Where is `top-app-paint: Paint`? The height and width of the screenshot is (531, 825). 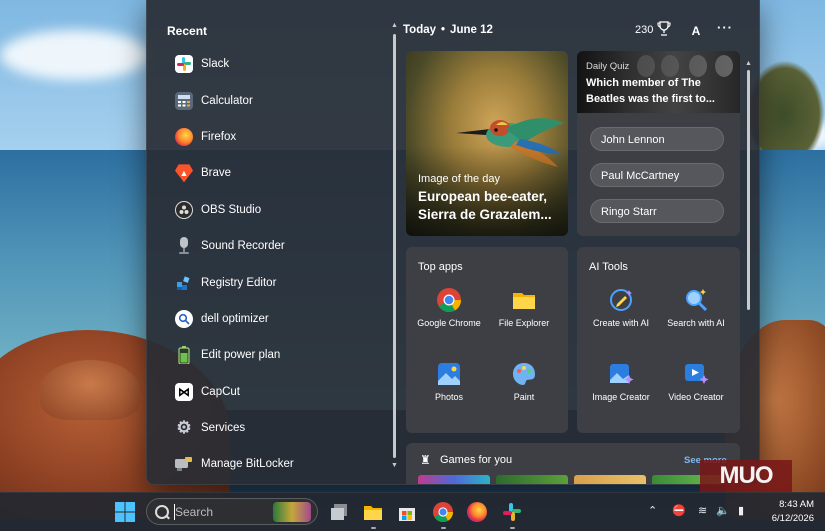 top-app-paint: Paint is located at coordinates (524, 382).